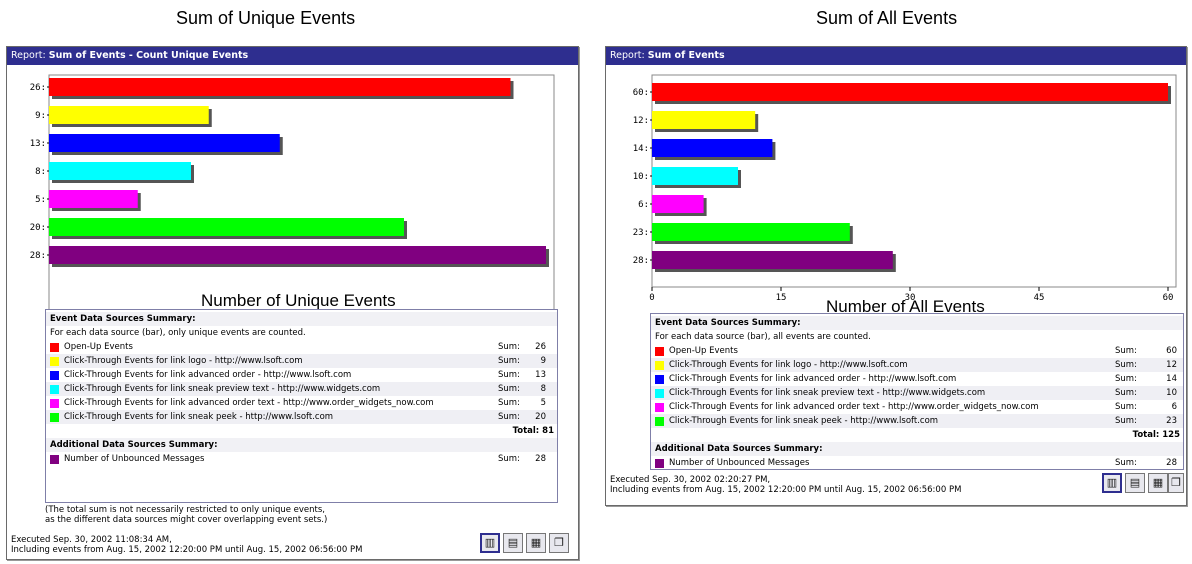 This screenshot has width=1192, height=564. I want to click on sum-value: 14, so click(1171, 379).